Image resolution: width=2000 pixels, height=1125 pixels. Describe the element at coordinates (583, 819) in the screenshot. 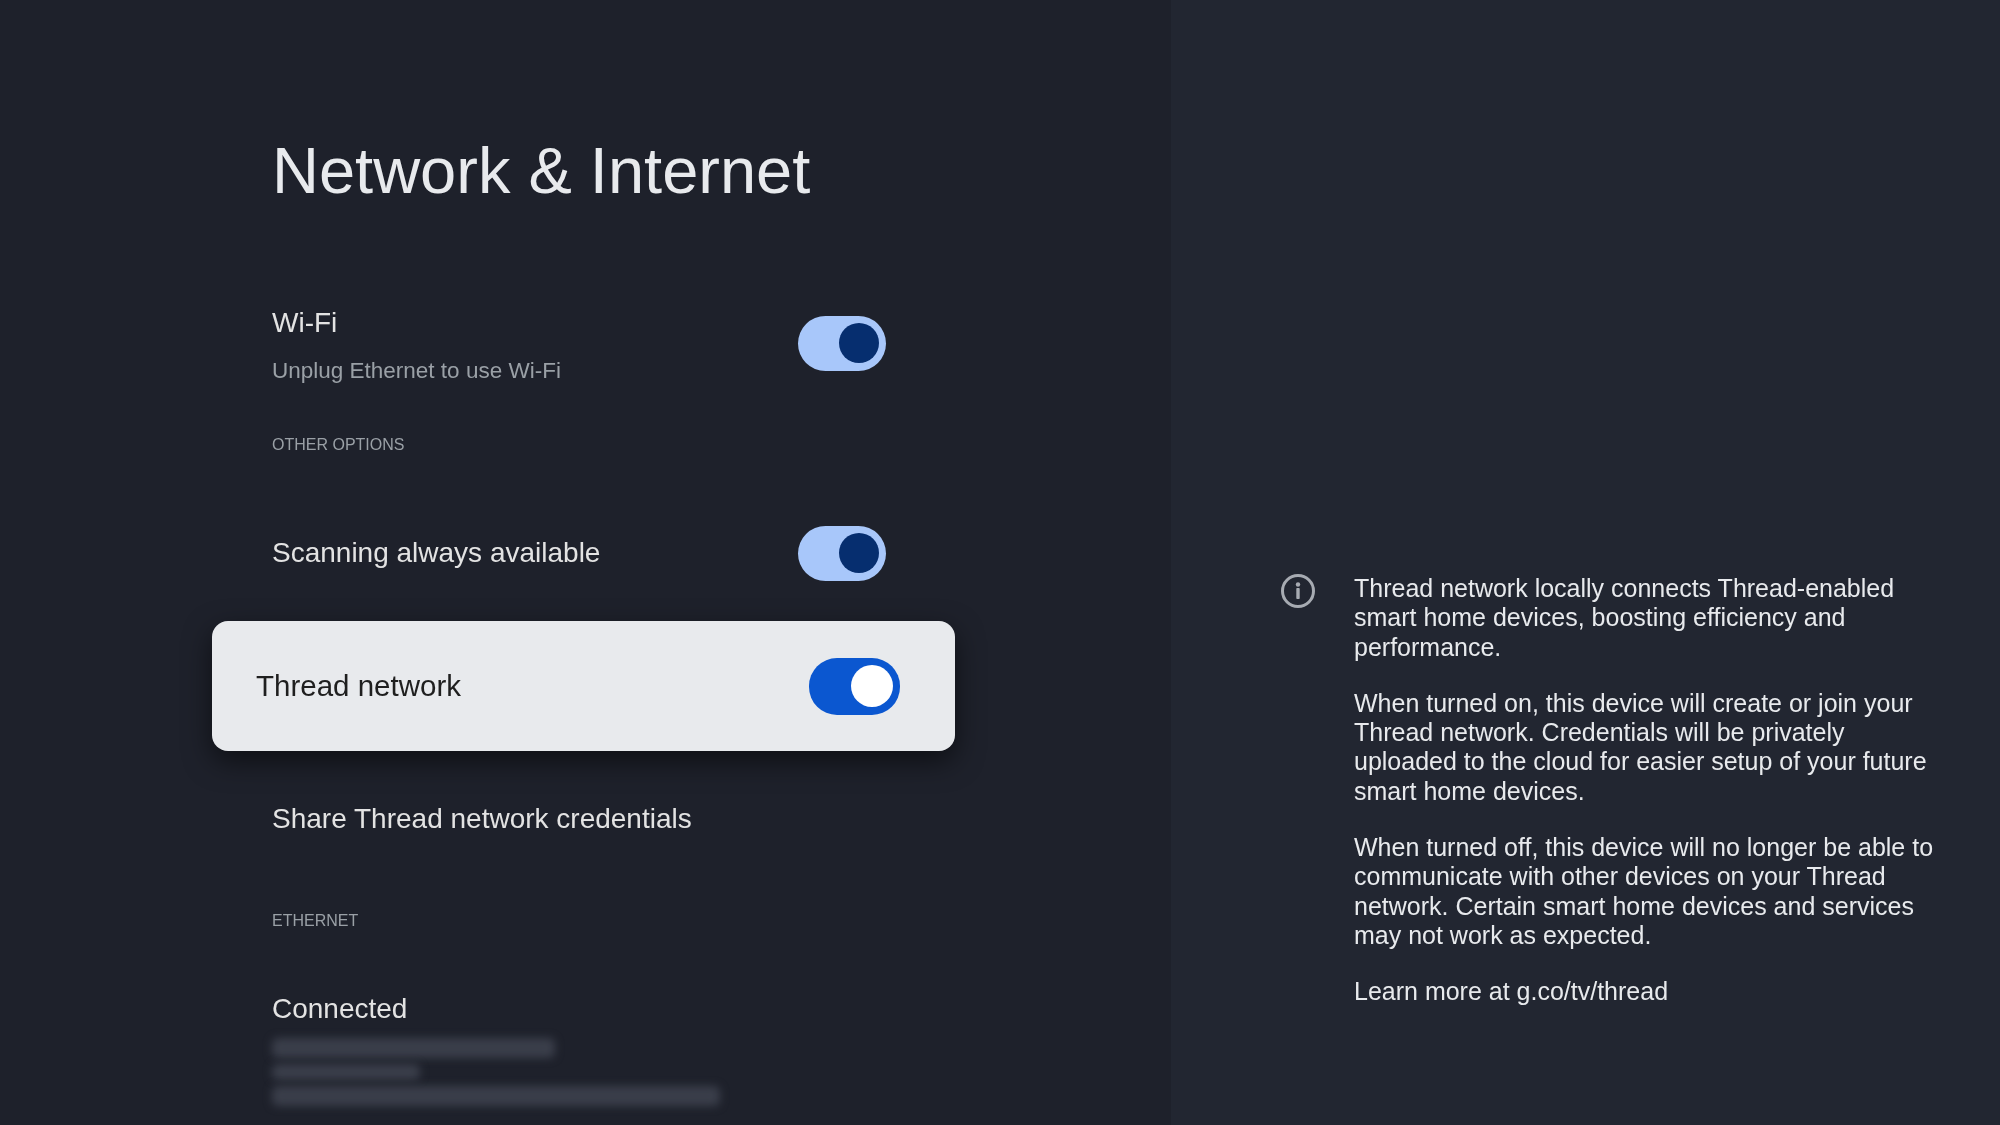

I see `settings-item: Share Thread network credentials` at that location.